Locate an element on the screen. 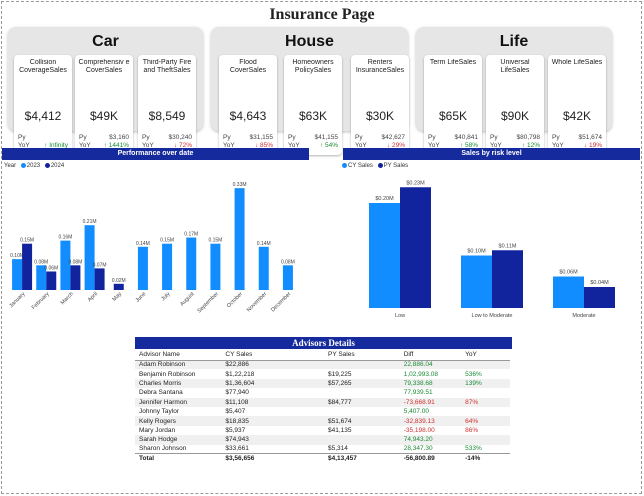 The height and width of the screenshot is (496, 644). table-cell: 77,939.51 is located at coordinates (418, 393).